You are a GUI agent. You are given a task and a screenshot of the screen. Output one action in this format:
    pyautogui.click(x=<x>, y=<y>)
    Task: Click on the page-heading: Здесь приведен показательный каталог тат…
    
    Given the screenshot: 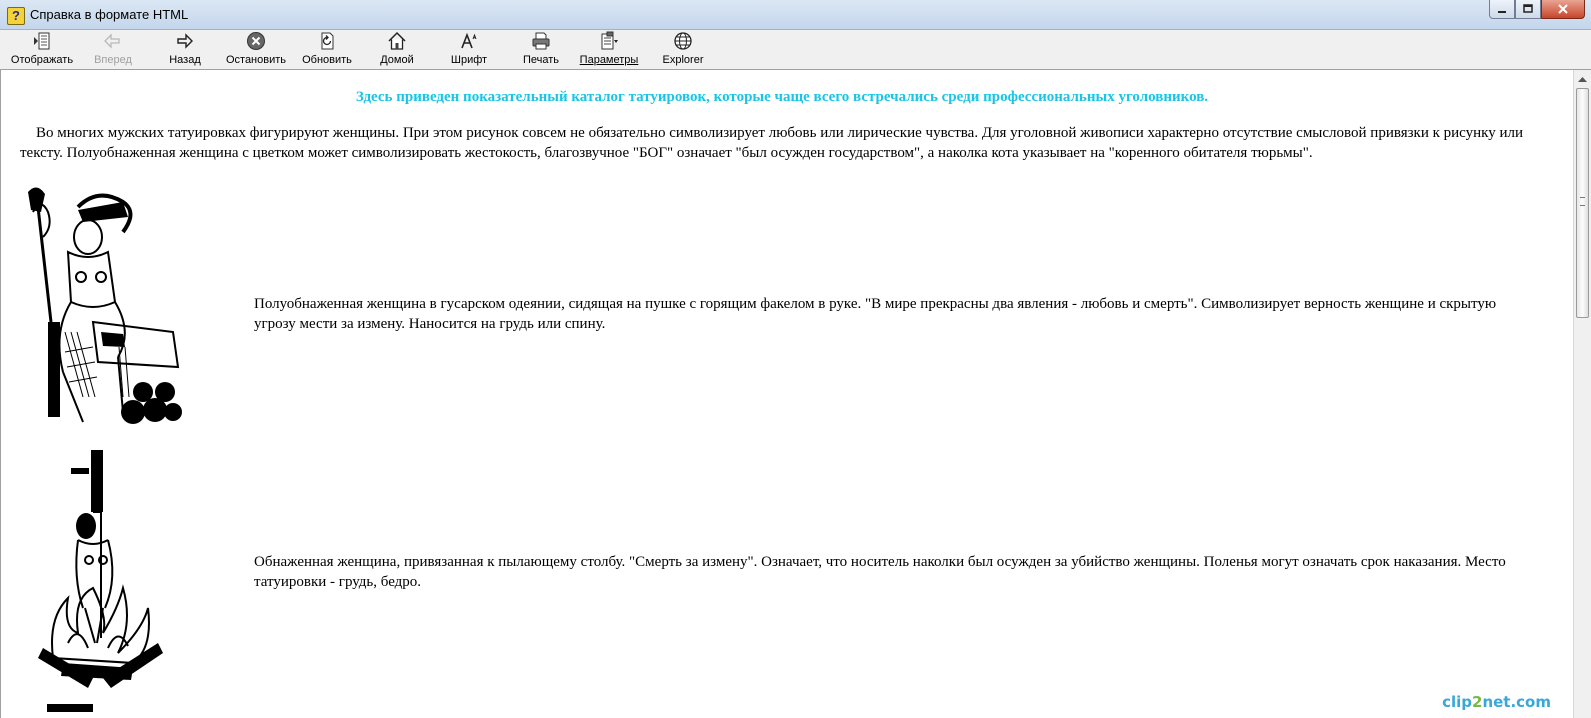 What is the action you would take?
    pyautogui.click(x=782, y=97)
    